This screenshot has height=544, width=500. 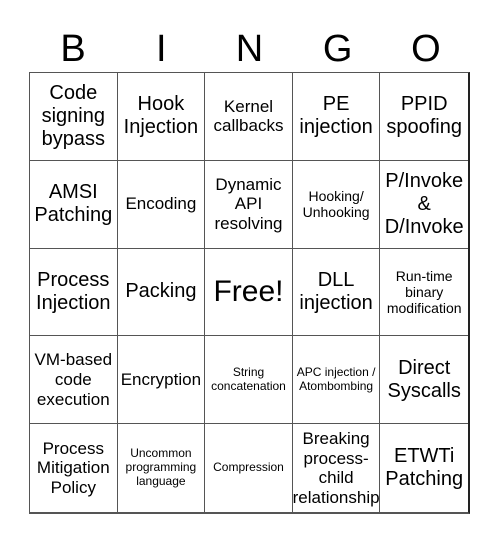 What do you see at coordinates (73, 49) in the screenshot?
I see `header-letter-b: B` at bounding box center [73, 49].